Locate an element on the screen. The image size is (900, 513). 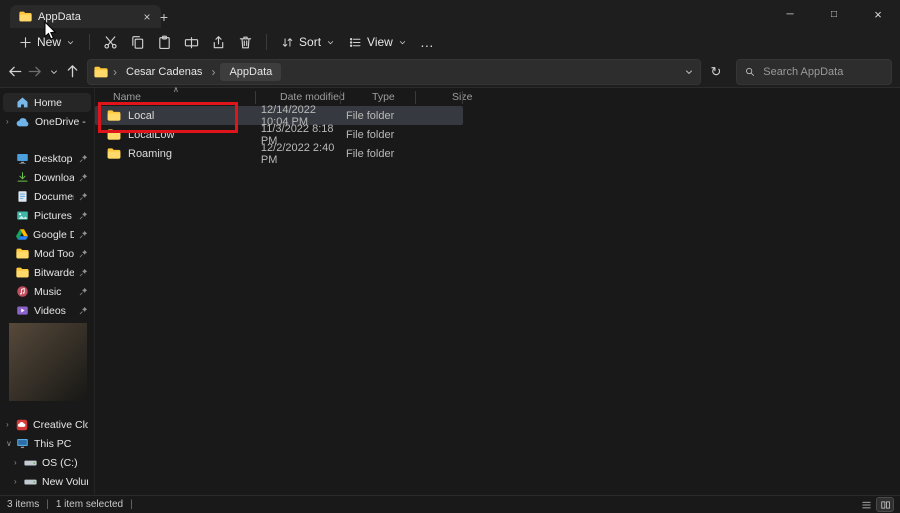
paste-button is located at coordinates (164, 42).